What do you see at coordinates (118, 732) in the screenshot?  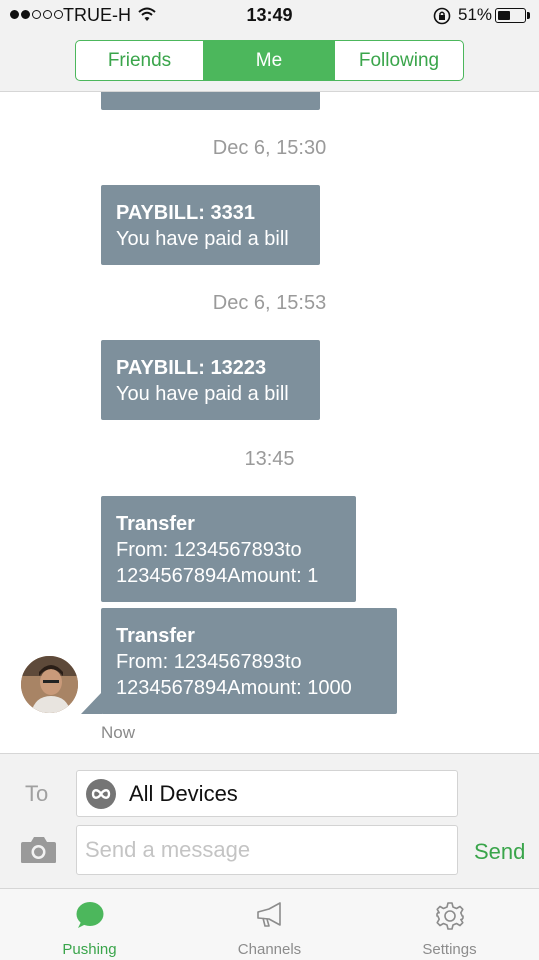 I see `message-status: Now` at bounding box center [118, 732].